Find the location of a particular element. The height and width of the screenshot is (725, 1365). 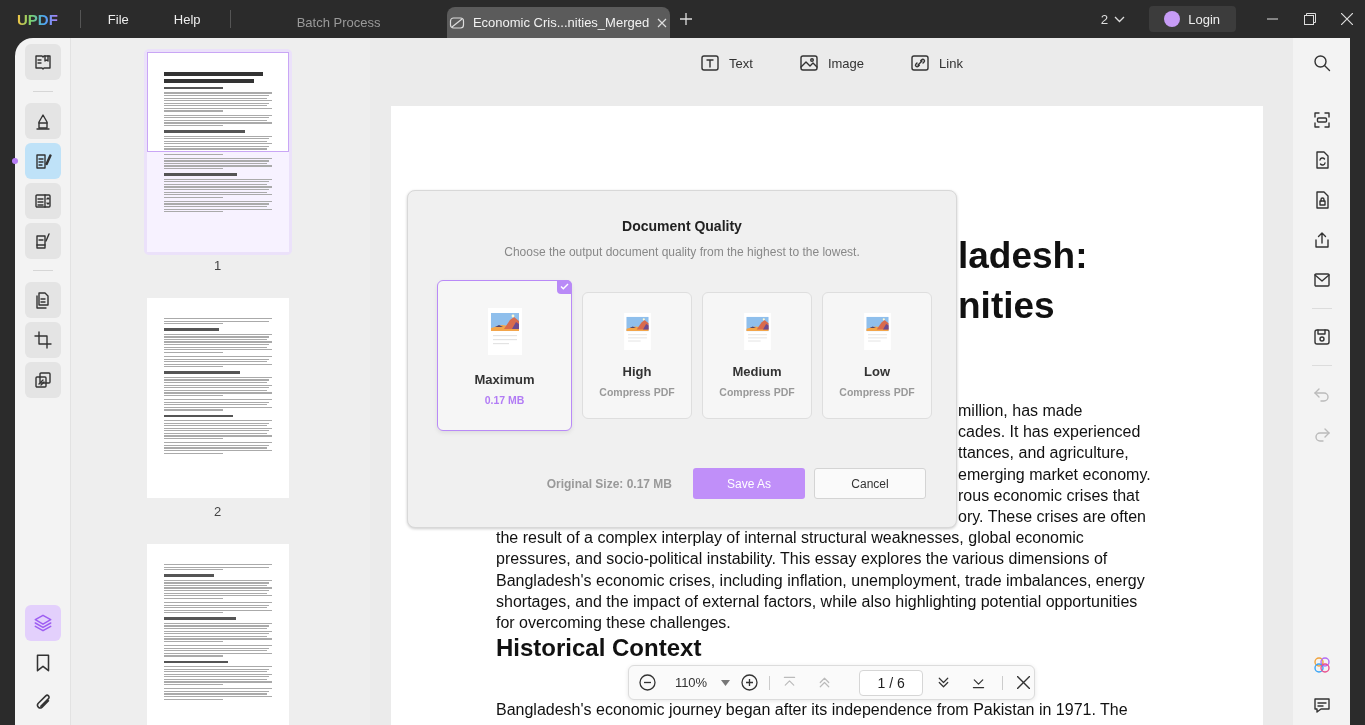

body-text-line: for overcoming these challenges. is located at coordinates (614, 623).